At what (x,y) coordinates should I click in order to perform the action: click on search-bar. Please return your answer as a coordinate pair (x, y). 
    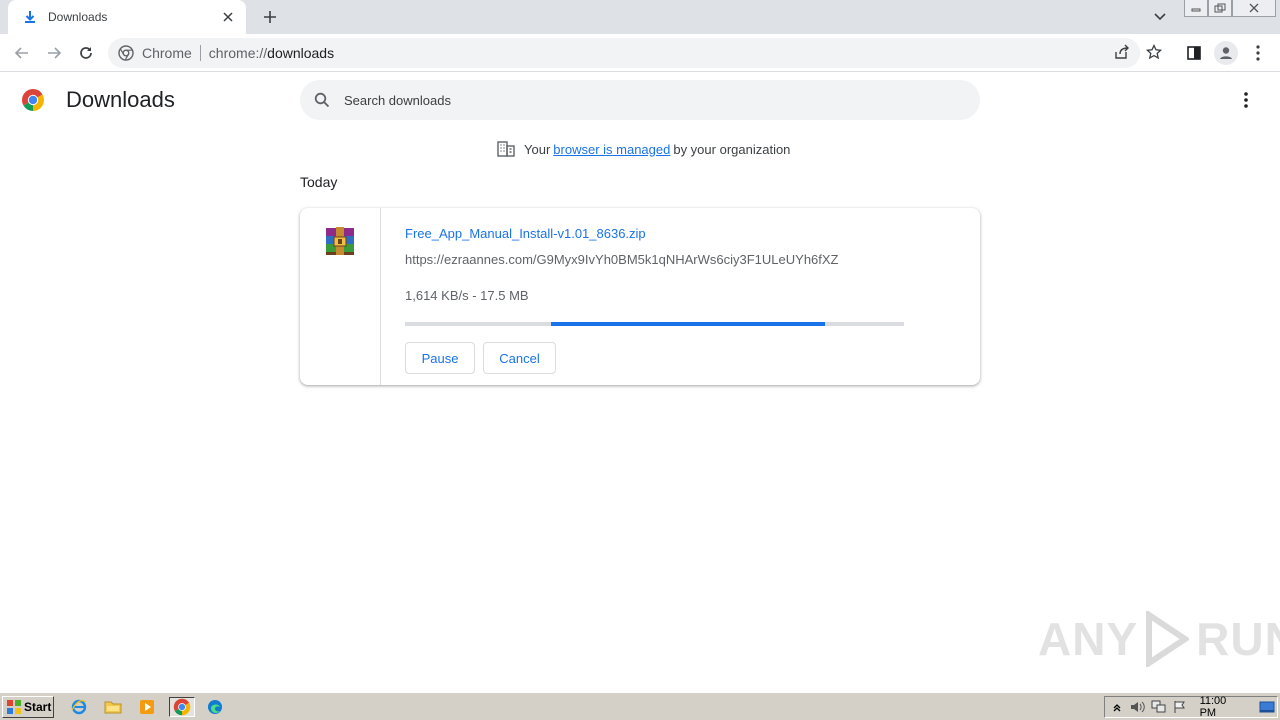
    Looking at the image, I should click on (640, 100).